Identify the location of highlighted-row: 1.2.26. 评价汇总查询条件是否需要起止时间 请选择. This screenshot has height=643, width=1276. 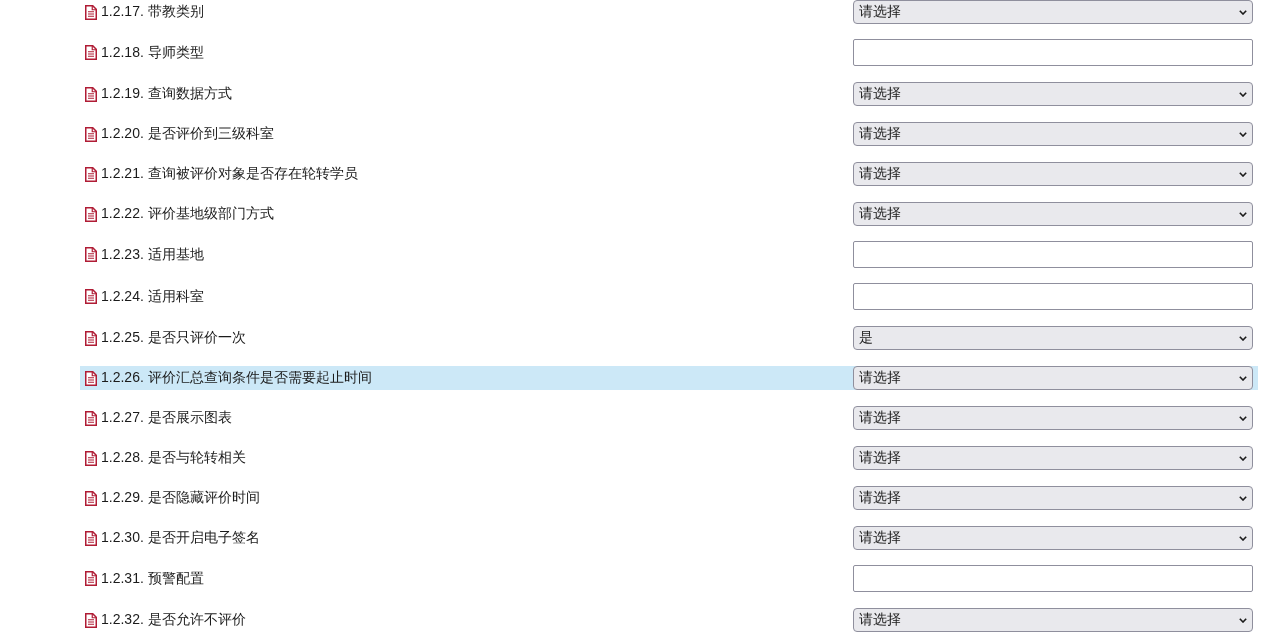
(669, 378).